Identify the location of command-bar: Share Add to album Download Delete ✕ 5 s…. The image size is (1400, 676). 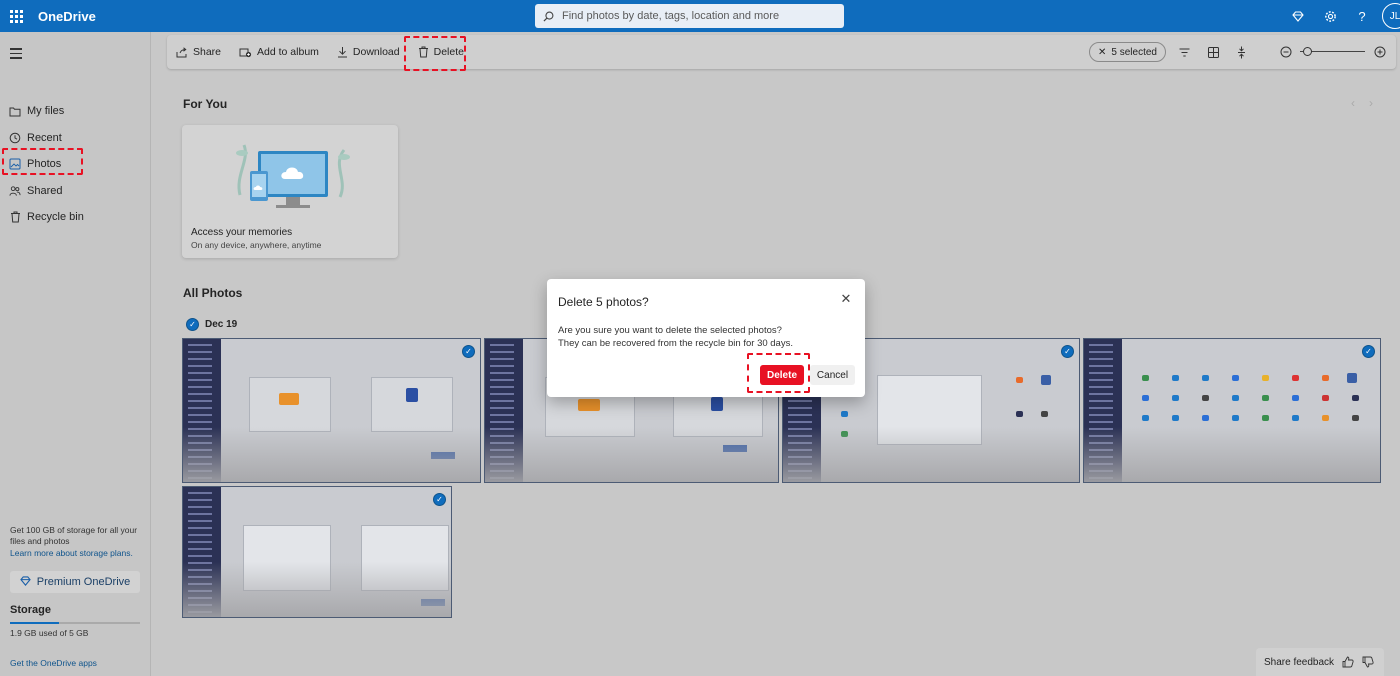
(781, 52).